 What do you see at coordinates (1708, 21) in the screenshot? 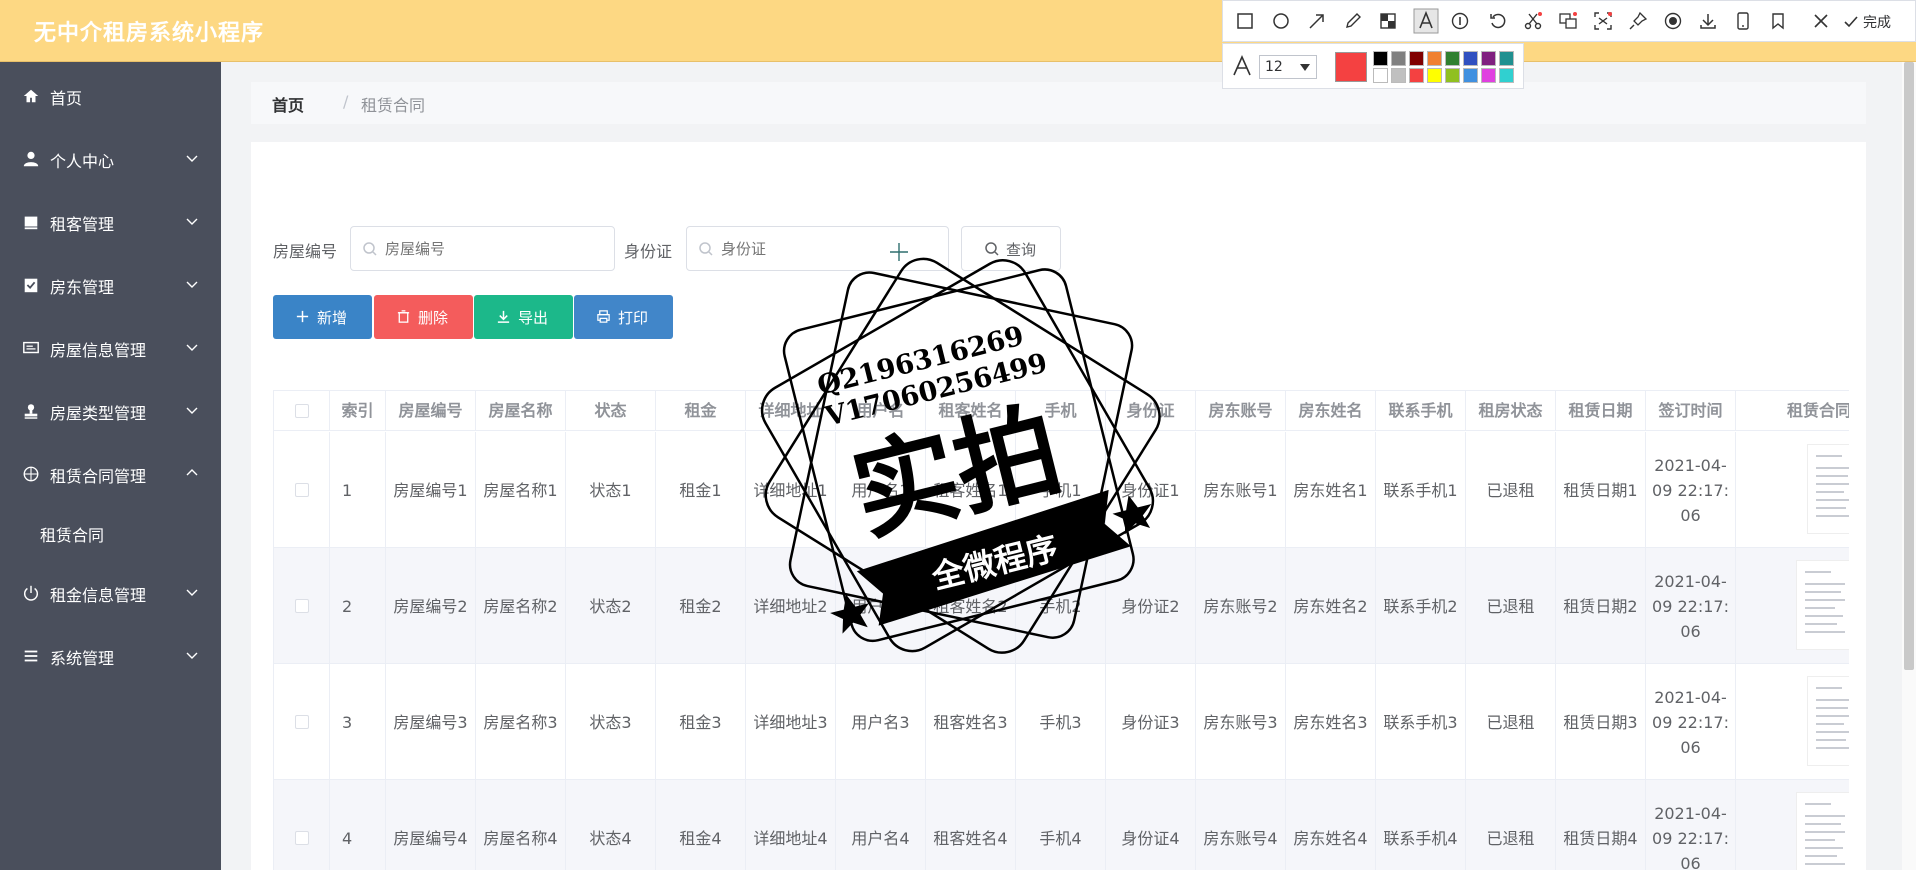
I see `download-icon` at bounding box center [1708, 21].